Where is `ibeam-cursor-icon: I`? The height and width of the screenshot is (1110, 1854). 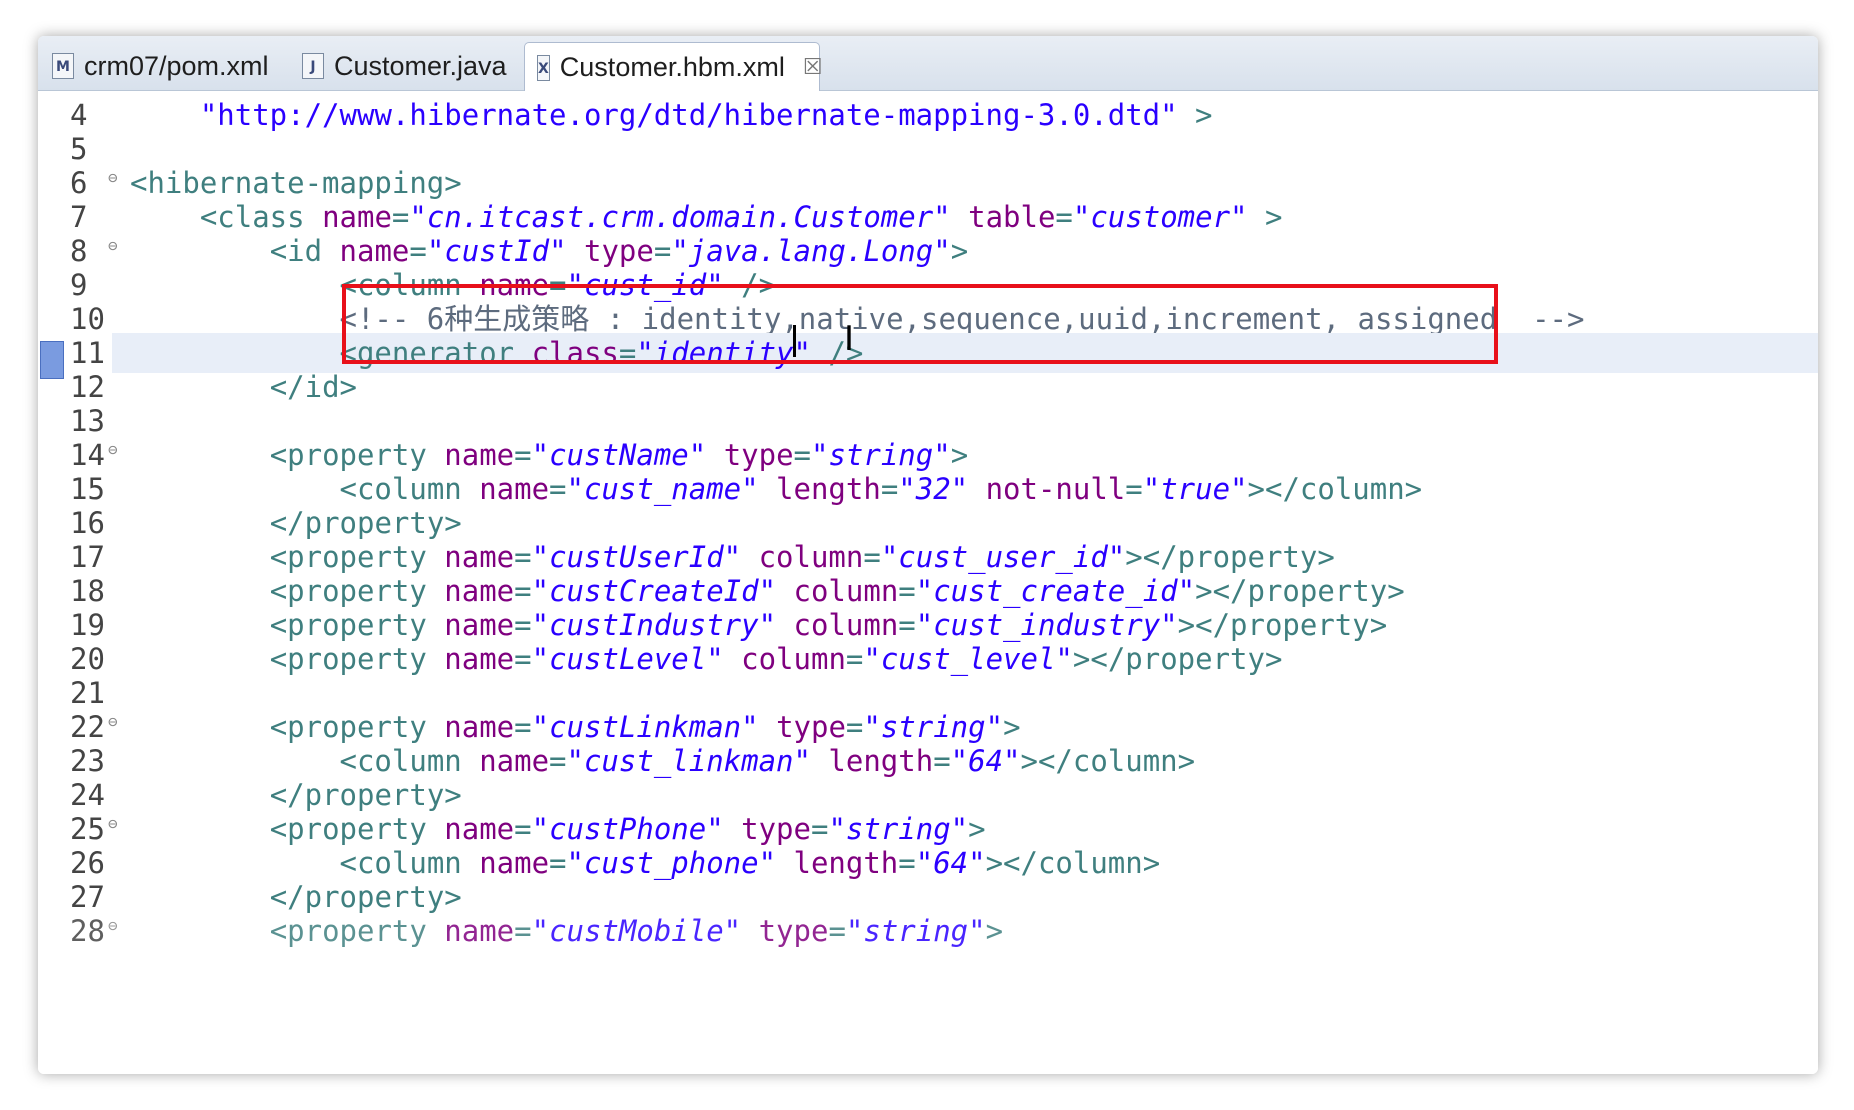 ibeam-cursor-icon: I is located at coordinates (849, 339).